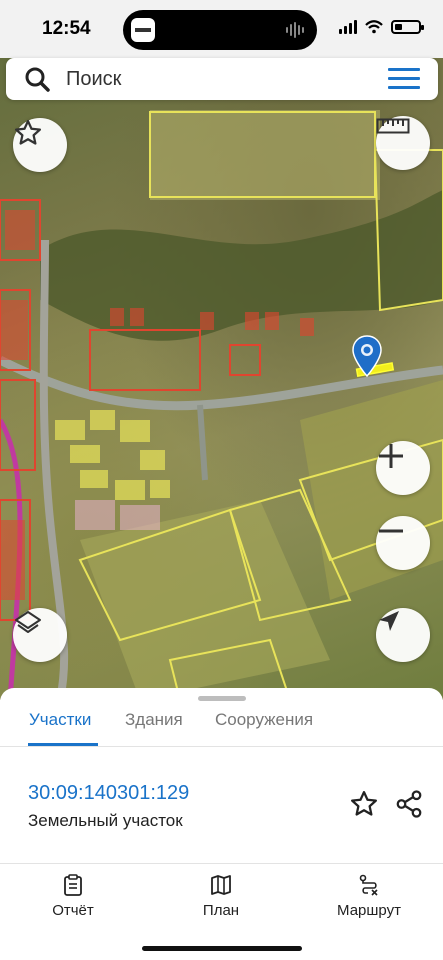 The width and height of the screenshot is (443, 960). I want to click on nav-route-label: Маршрут, so click(369, 910).